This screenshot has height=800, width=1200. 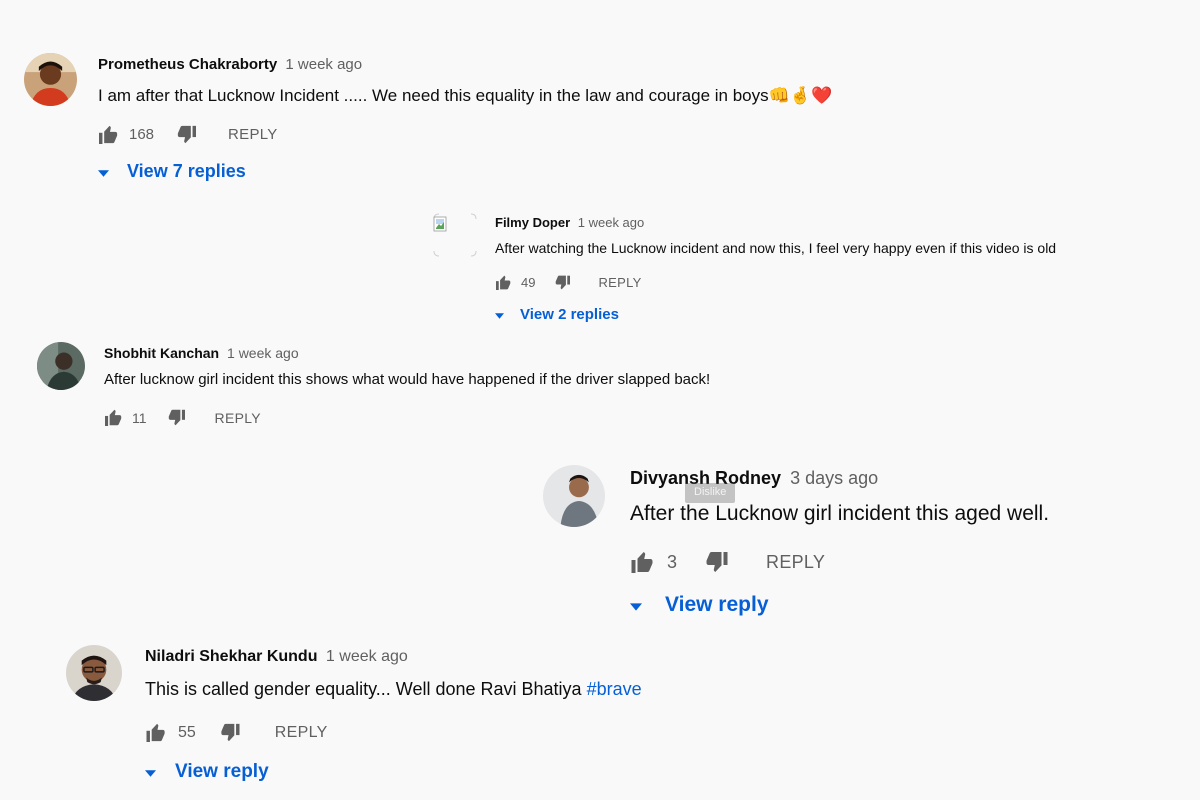 I want to click on dislike-tooltip: Dislike, so click(x=710, y=493).